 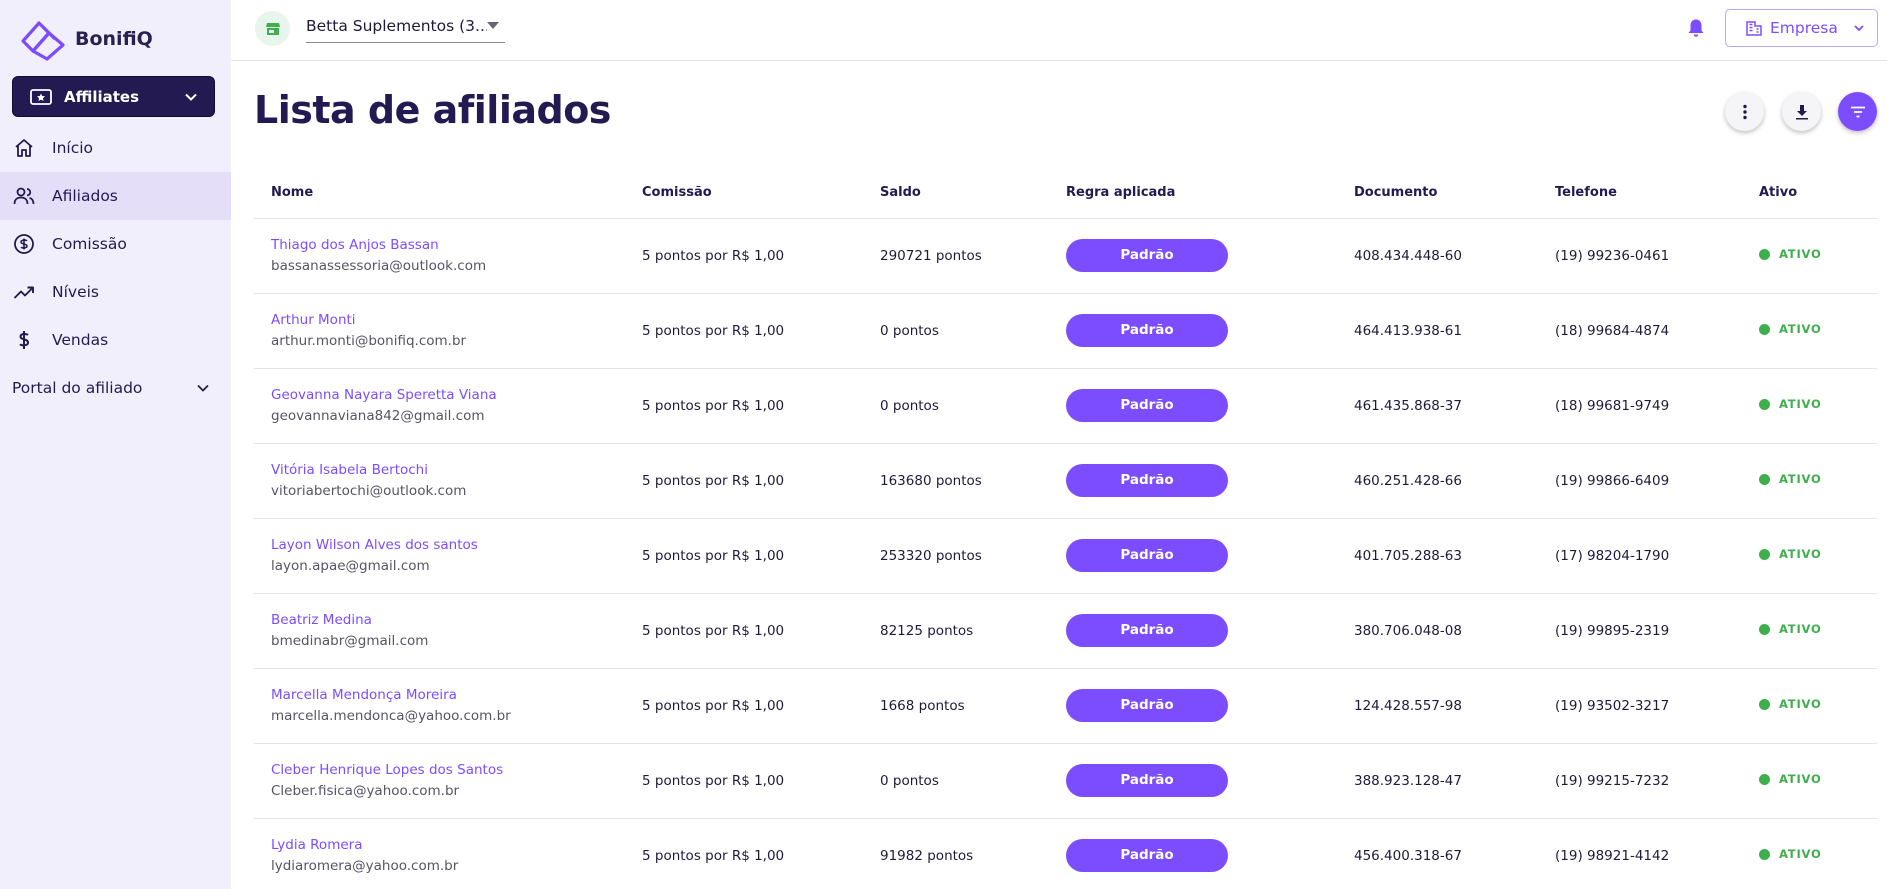 I want to click on cell-telefone: (19) 99236-0461, so click(x=1640, y=256).